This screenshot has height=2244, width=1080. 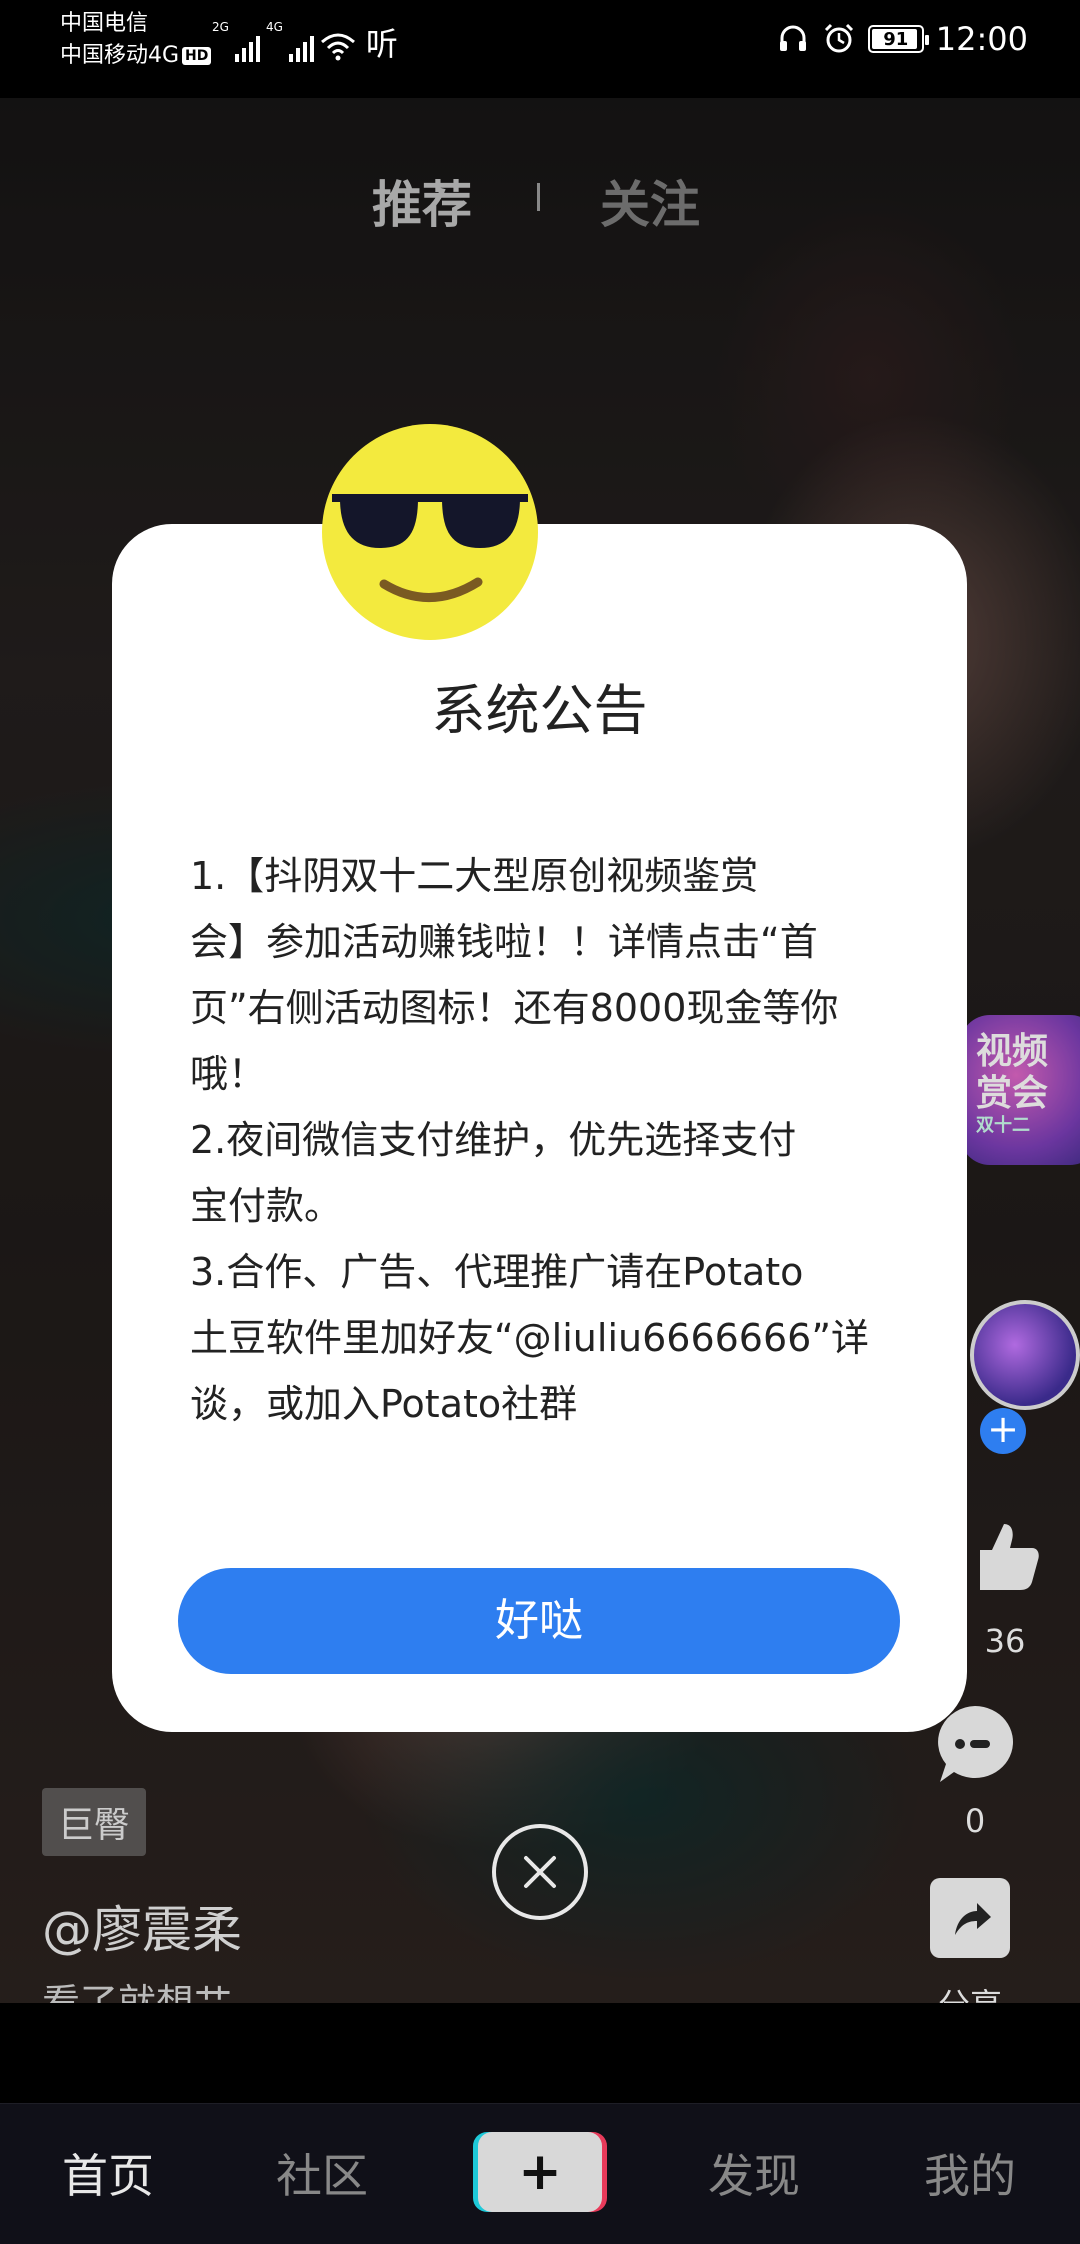 I want to click on carrier-2: 中国移动4G HD, so click(x=136, y=56).